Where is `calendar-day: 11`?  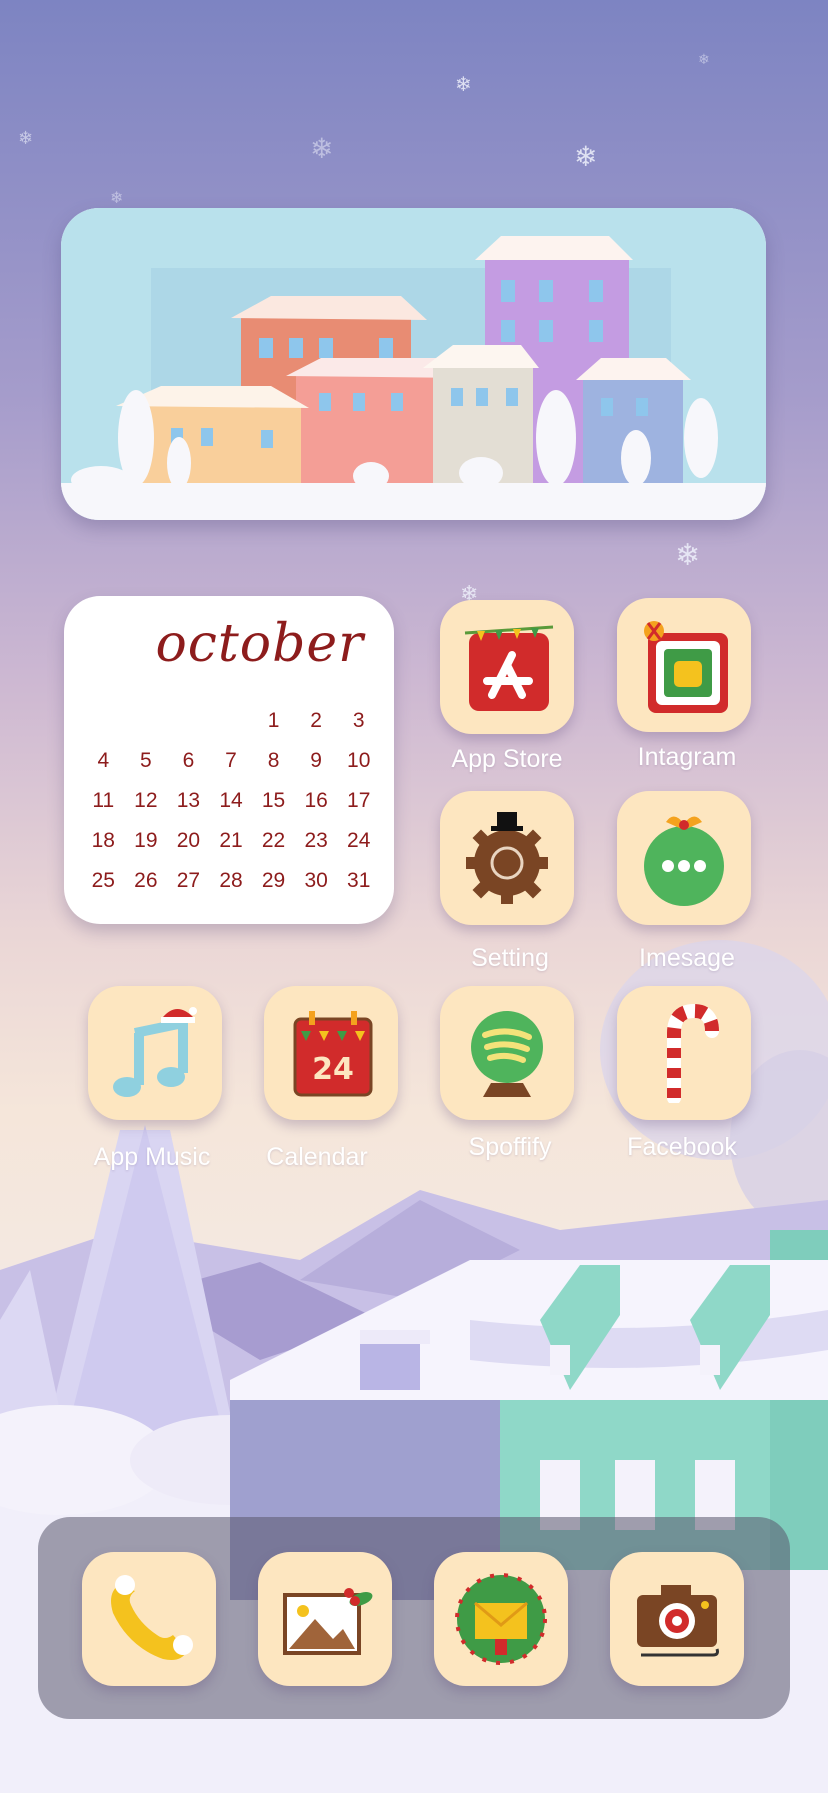
calendar-day: 11 is located at coordinates (103, 800).